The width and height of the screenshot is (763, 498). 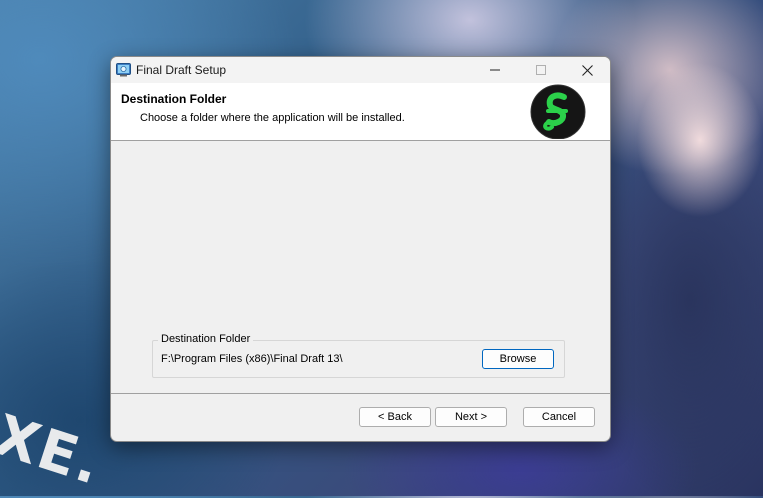 I want to click on title-bar: Final Draft Setup, so click(x=360, y=70).